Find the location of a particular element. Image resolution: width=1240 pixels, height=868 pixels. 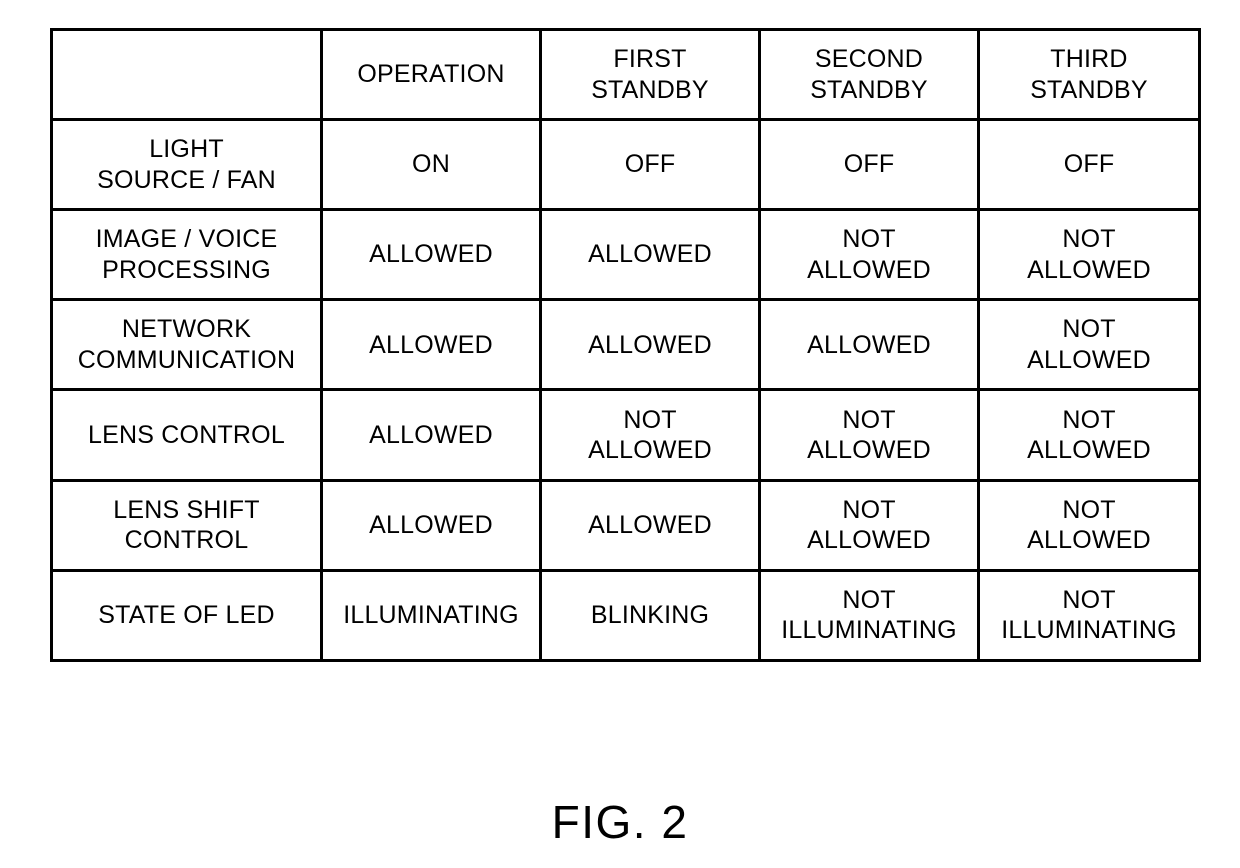

column-header-second-standby: SECOND STANDBY is located at coordinates (869, 74).